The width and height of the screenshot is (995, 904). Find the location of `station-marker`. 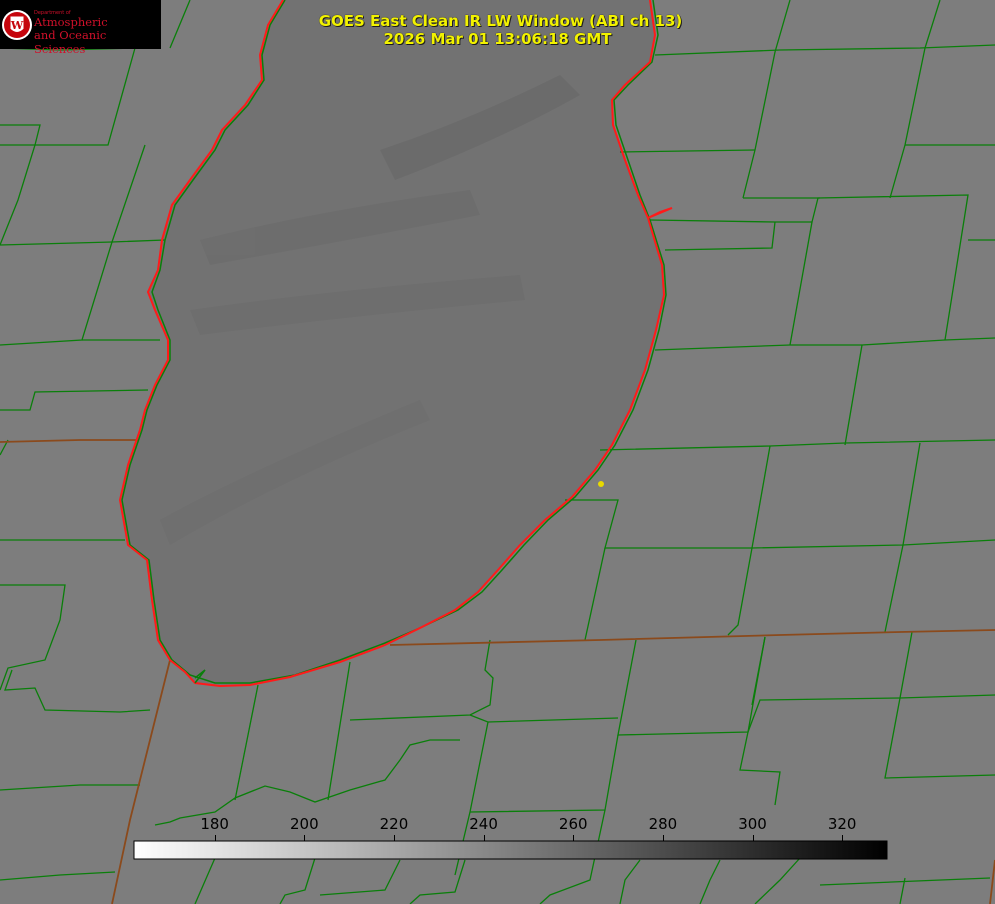

station-marker is located at coordinates (601, 484).